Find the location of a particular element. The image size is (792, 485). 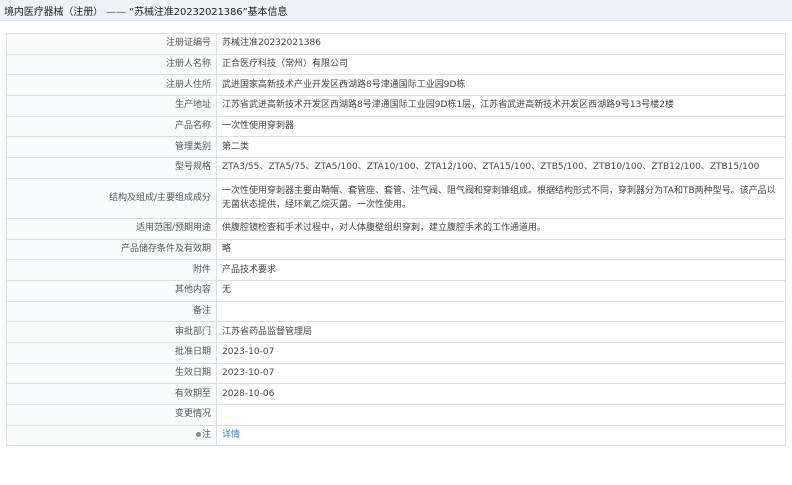

row-value: 2028-10-06 is located at coordinates (501, 394).